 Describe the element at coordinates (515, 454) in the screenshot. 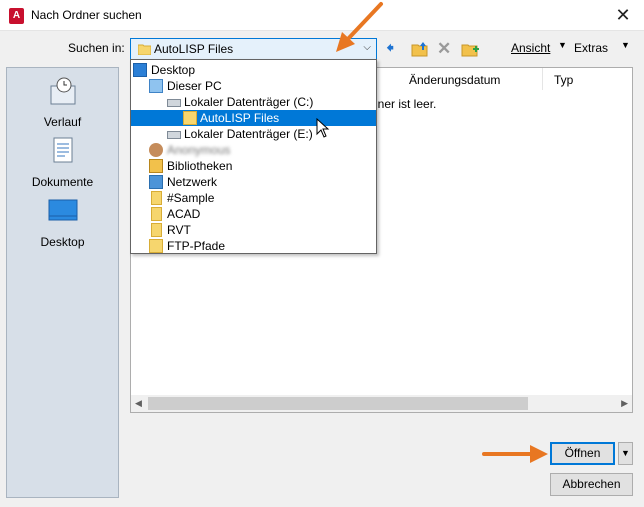

I see `annotation-arrow-open-button` at that location.